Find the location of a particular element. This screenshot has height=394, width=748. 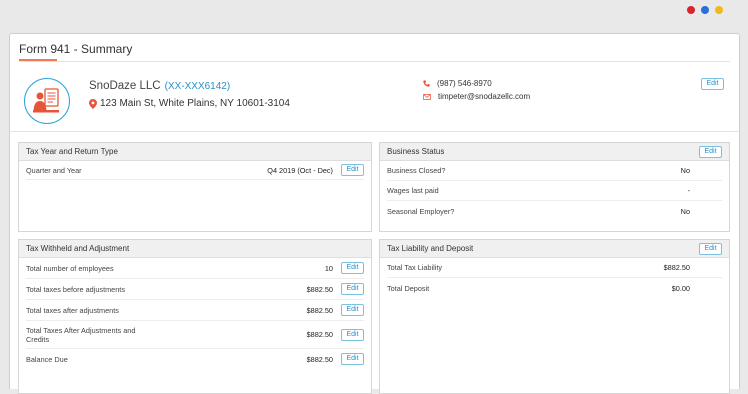

company-name: SnoDaze LLC (XX-XXX6142) is located at coordinates (159, 86).